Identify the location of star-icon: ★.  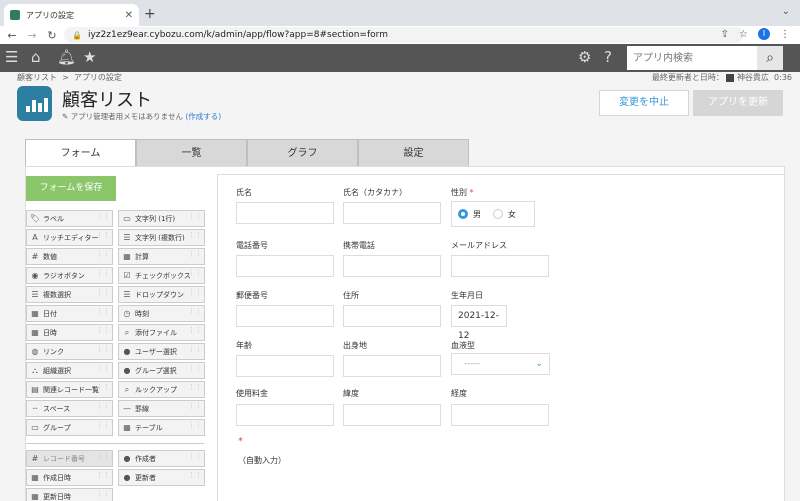
(89, 57).